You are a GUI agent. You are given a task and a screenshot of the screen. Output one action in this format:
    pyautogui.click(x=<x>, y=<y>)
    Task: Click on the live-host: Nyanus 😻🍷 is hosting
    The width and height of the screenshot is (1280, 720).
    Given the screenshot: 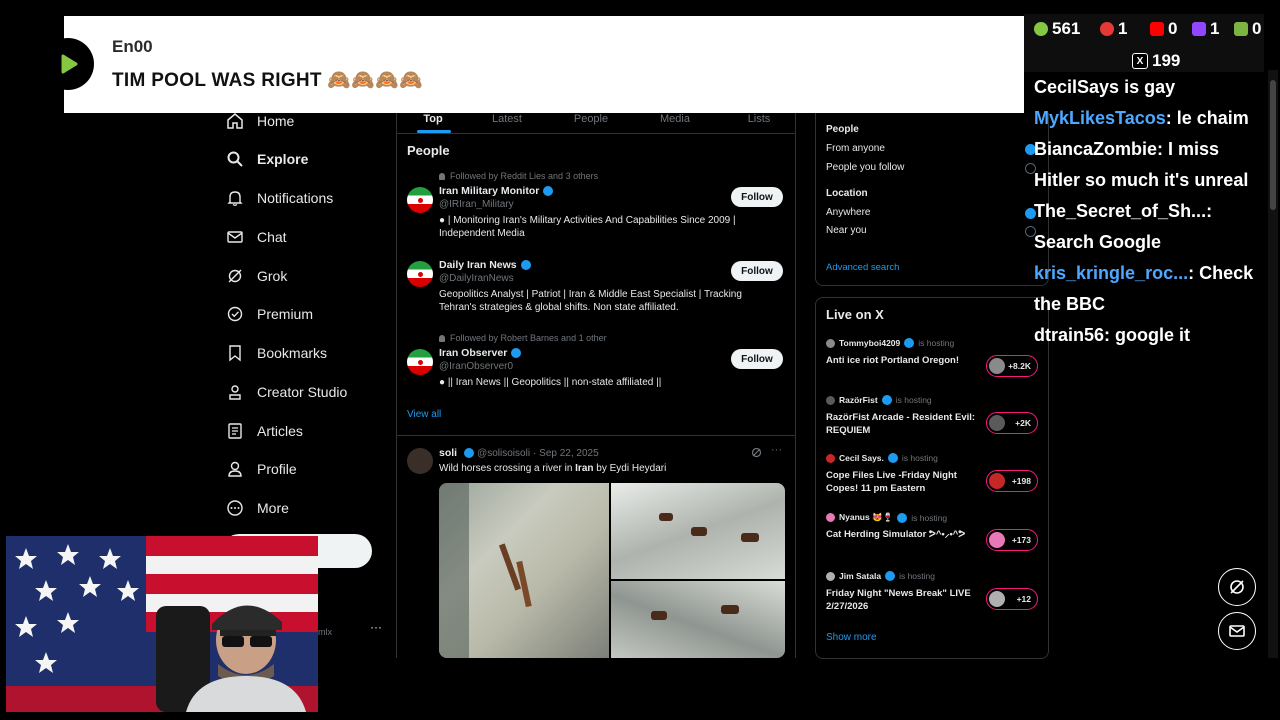 What is the action you would take?
    pyautogui.click(x=886, y=517)
    